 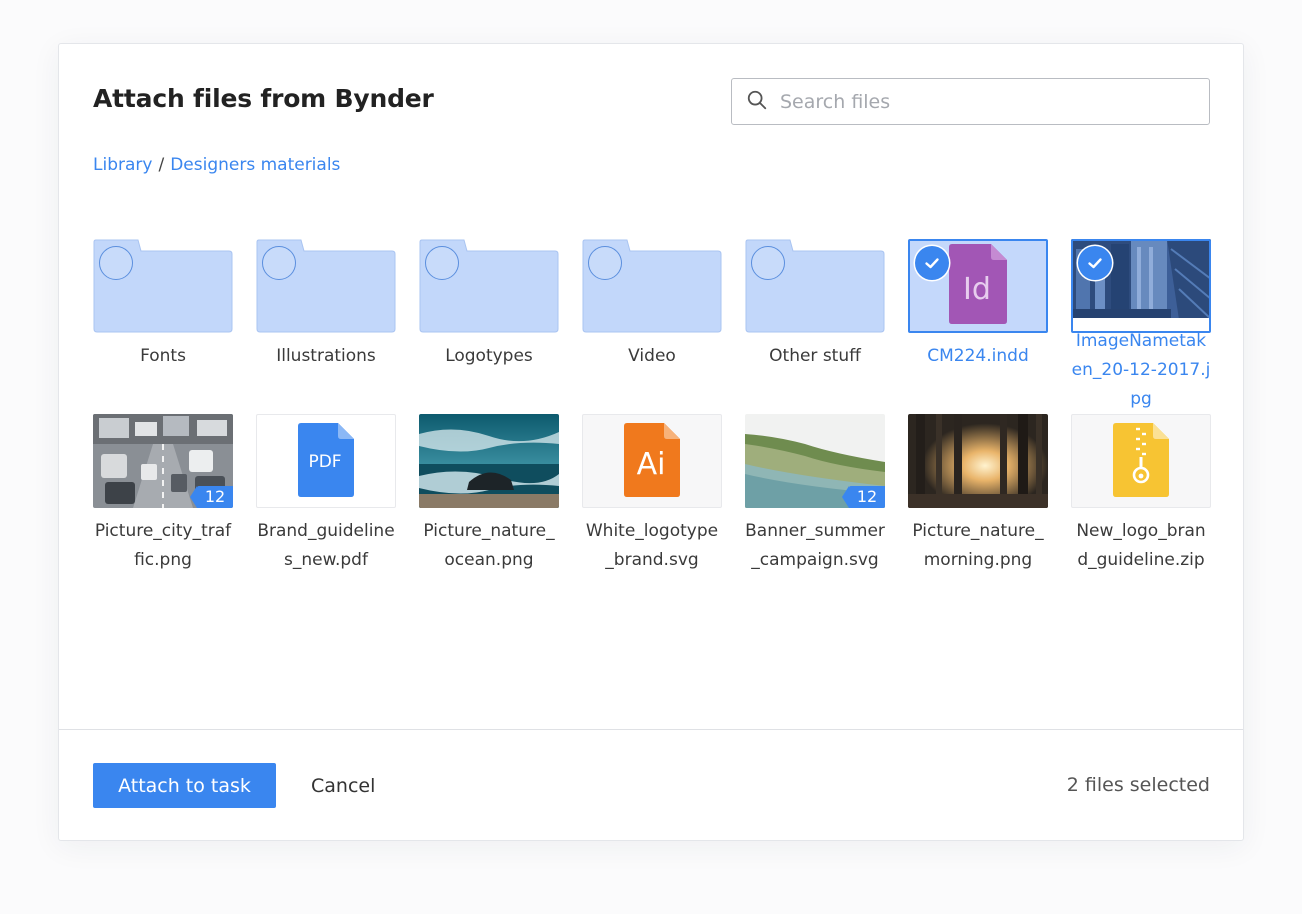 What do you see at coordinates (815, 545) in the screenshot?
I see `item-label: Banner_summer_campaign.svg` at bounding box center [815, 545].